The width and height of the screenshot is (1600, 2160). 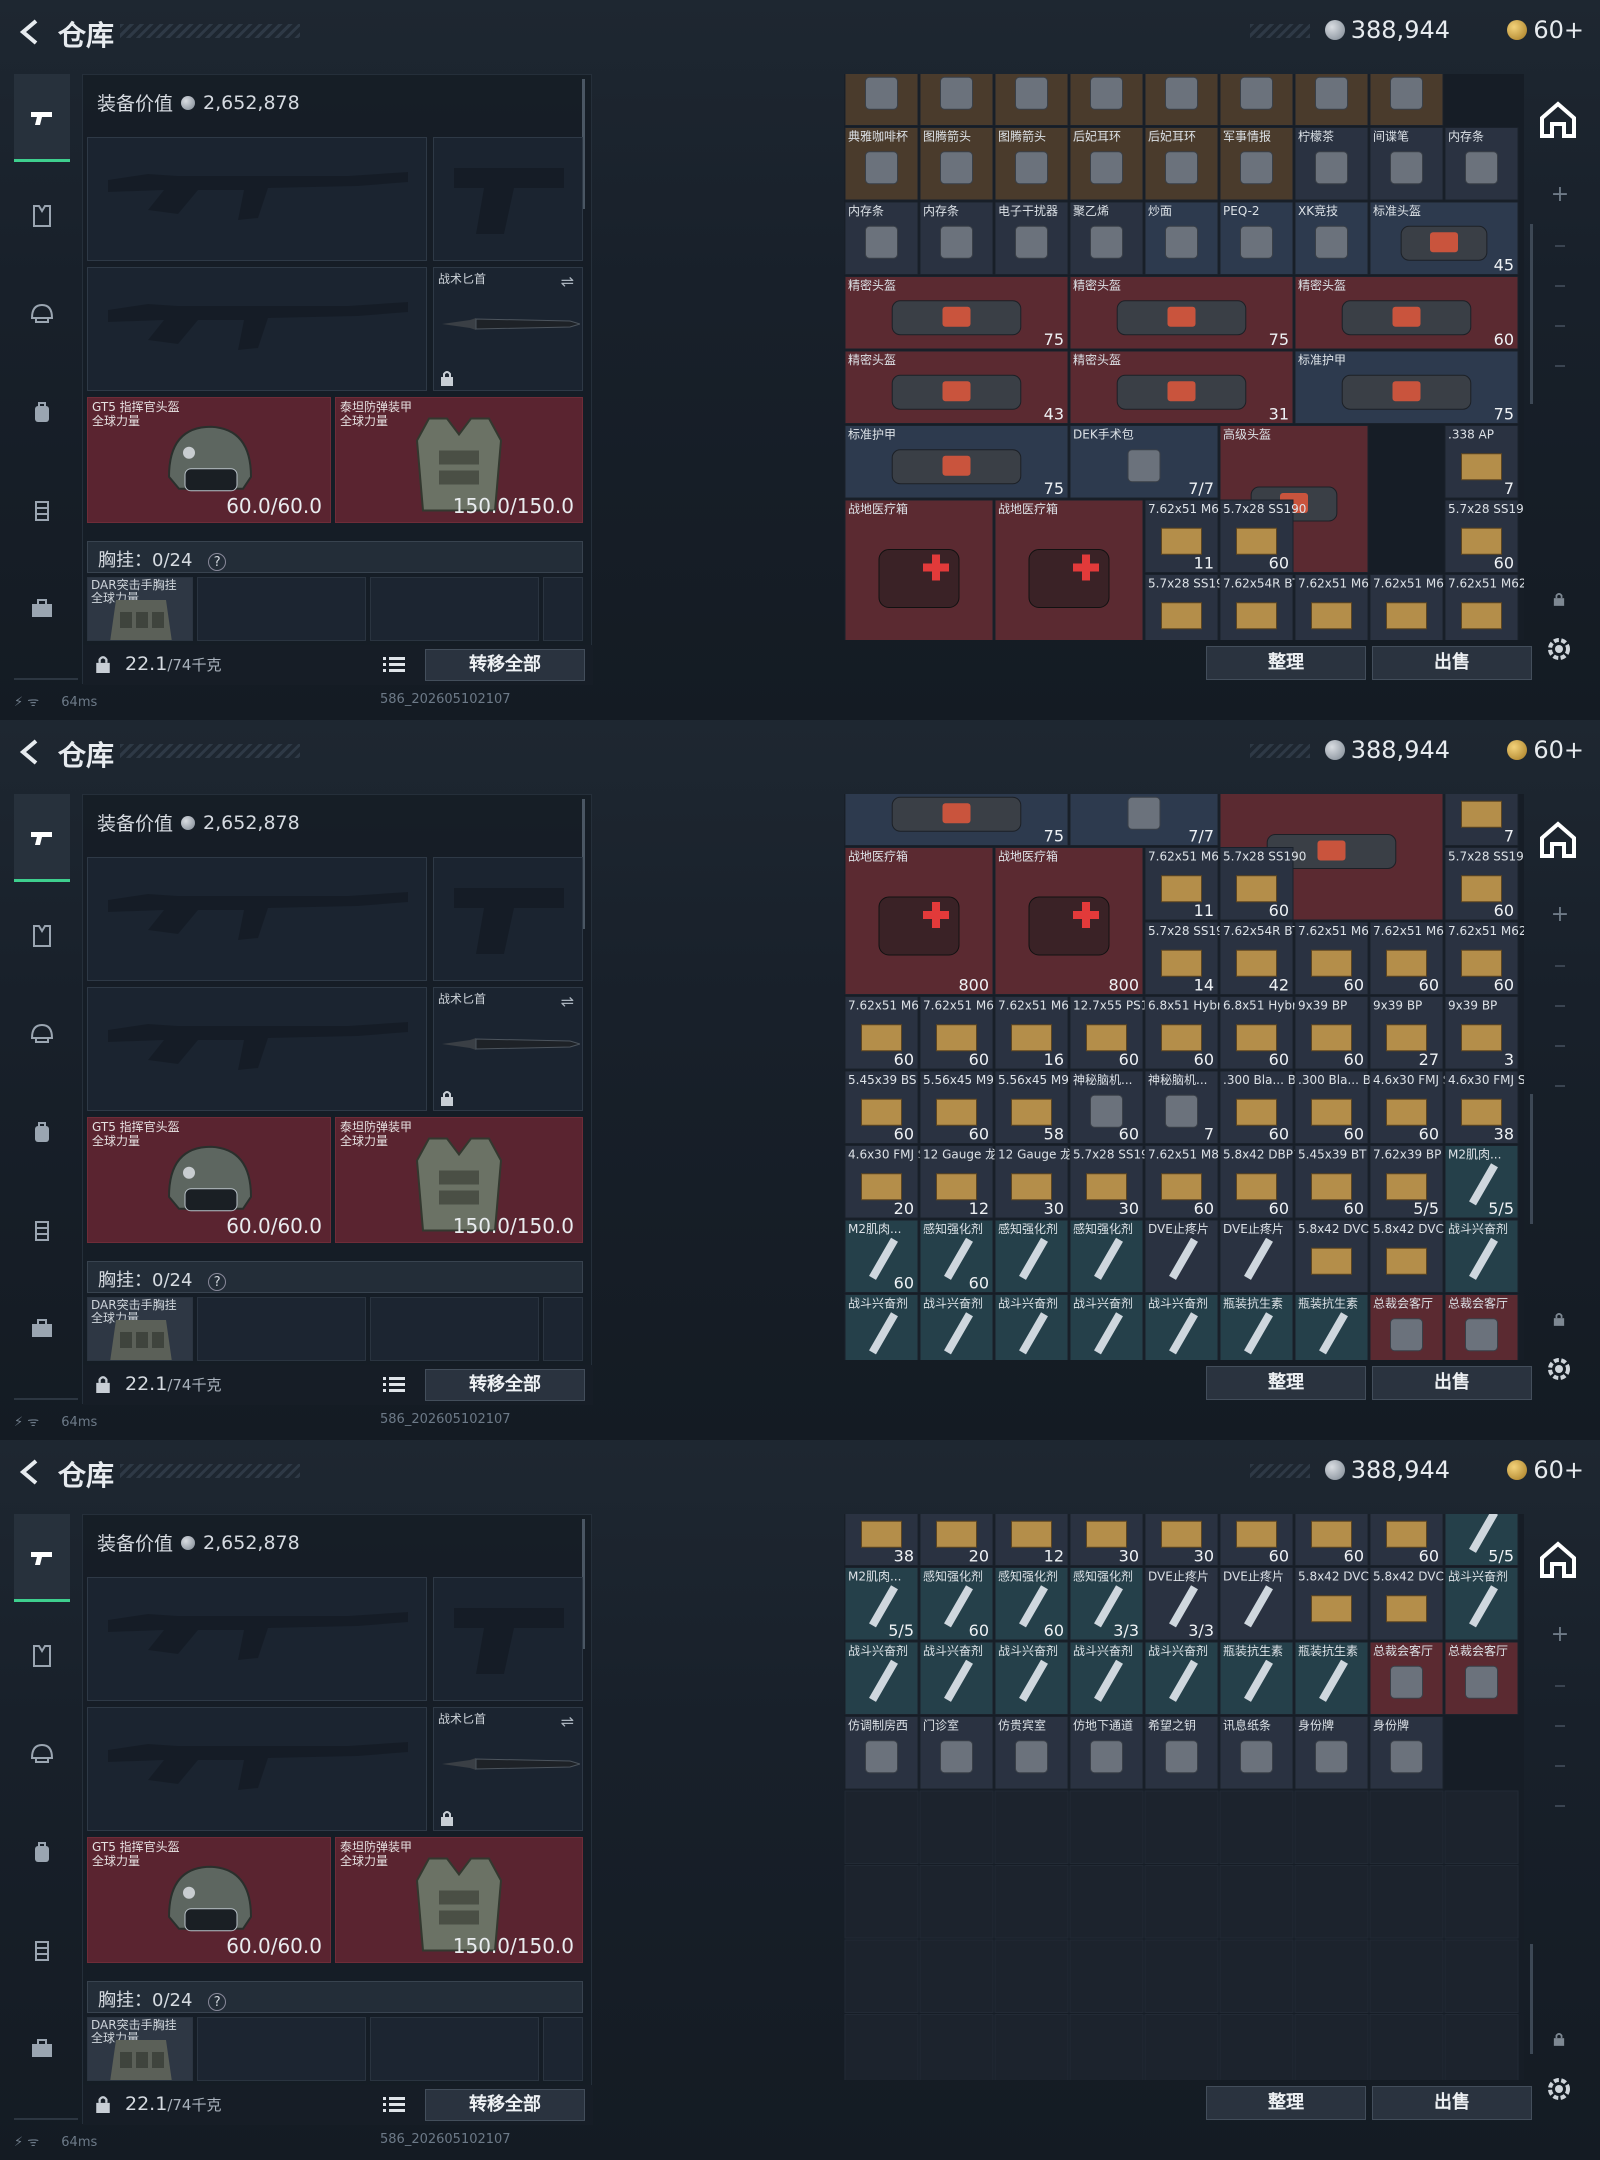 What do you see at coordinates (1181, 238) in the screenshot?
I see `stash-item: 炒面` at bounding box center [1181, 238].